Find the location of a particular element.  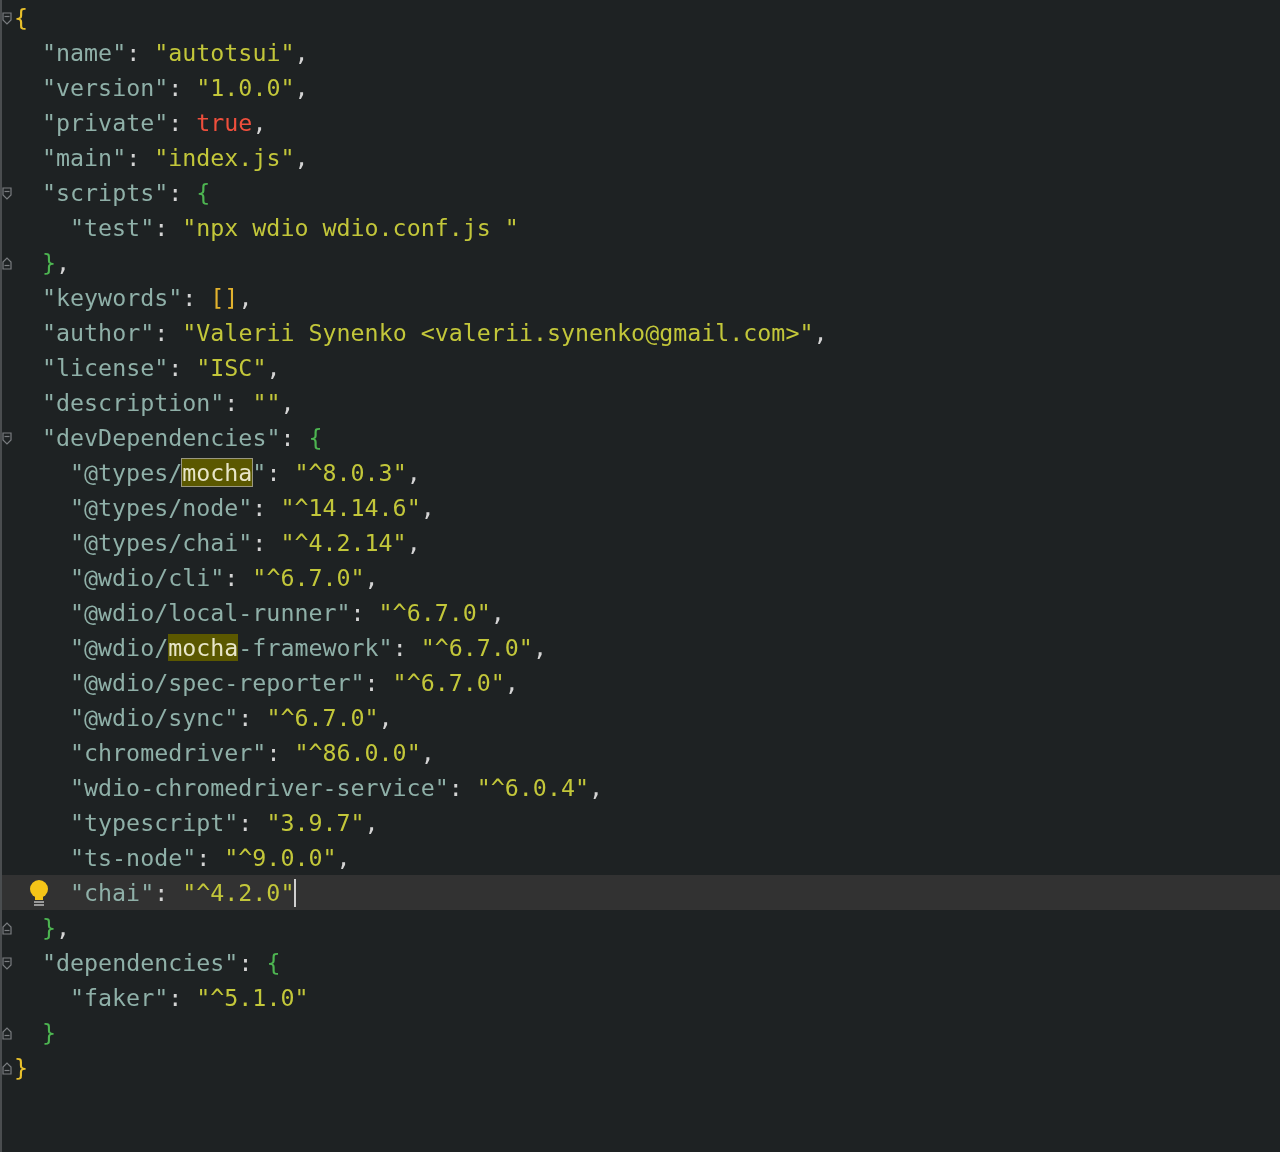

json-key: "dependencies" is located at coordinates (140, 962).